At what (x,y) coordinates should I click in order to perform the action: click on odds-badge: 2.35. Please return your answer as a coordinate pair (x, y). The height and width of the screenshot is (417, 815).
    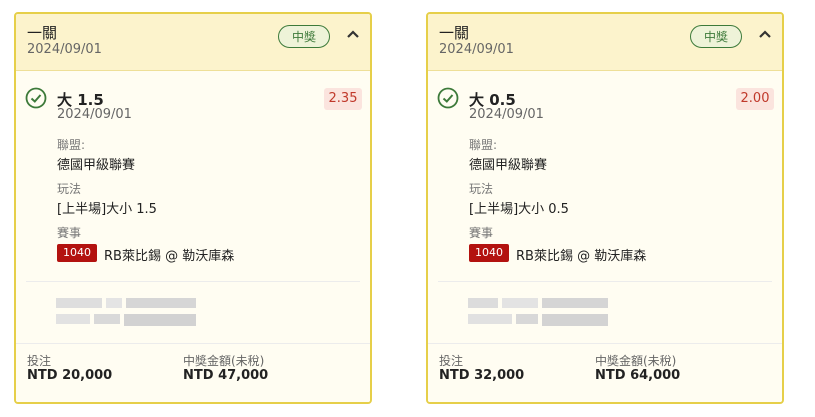
    Looking at the image, I should click on (343, 99).